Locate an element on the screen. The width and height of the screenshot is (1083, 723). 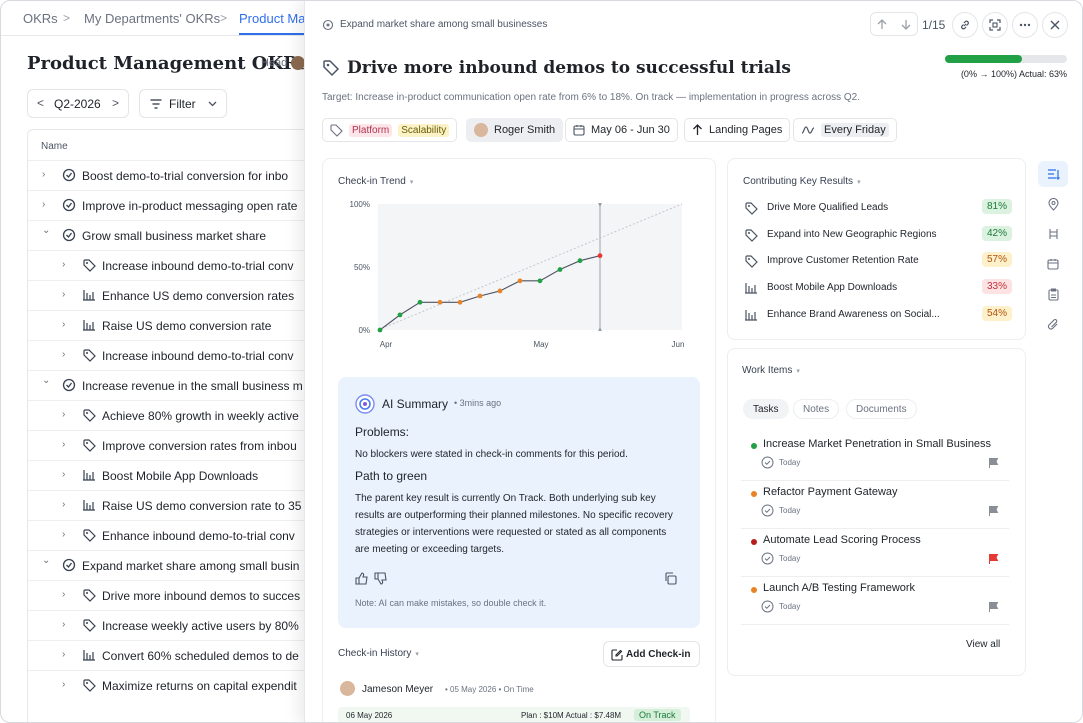
wave-icon is located at coordinates (808, 130).